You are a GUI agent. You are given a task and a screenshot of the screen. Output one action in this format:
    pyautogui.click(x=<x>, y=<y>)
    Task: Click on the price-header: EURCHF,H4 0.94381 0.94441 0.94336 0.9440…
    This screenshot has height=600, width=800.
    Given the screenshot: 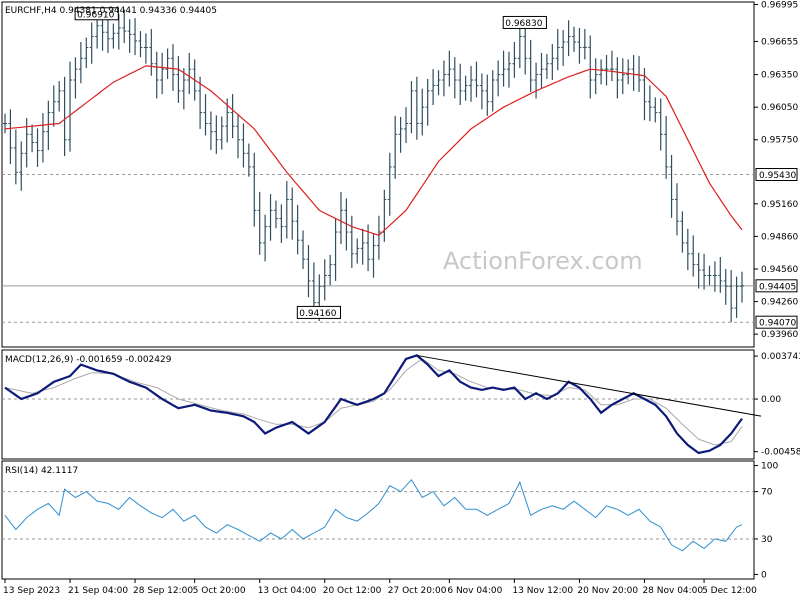 What is the action you would take?
    pyautogui.click(x=111, y=11)
    